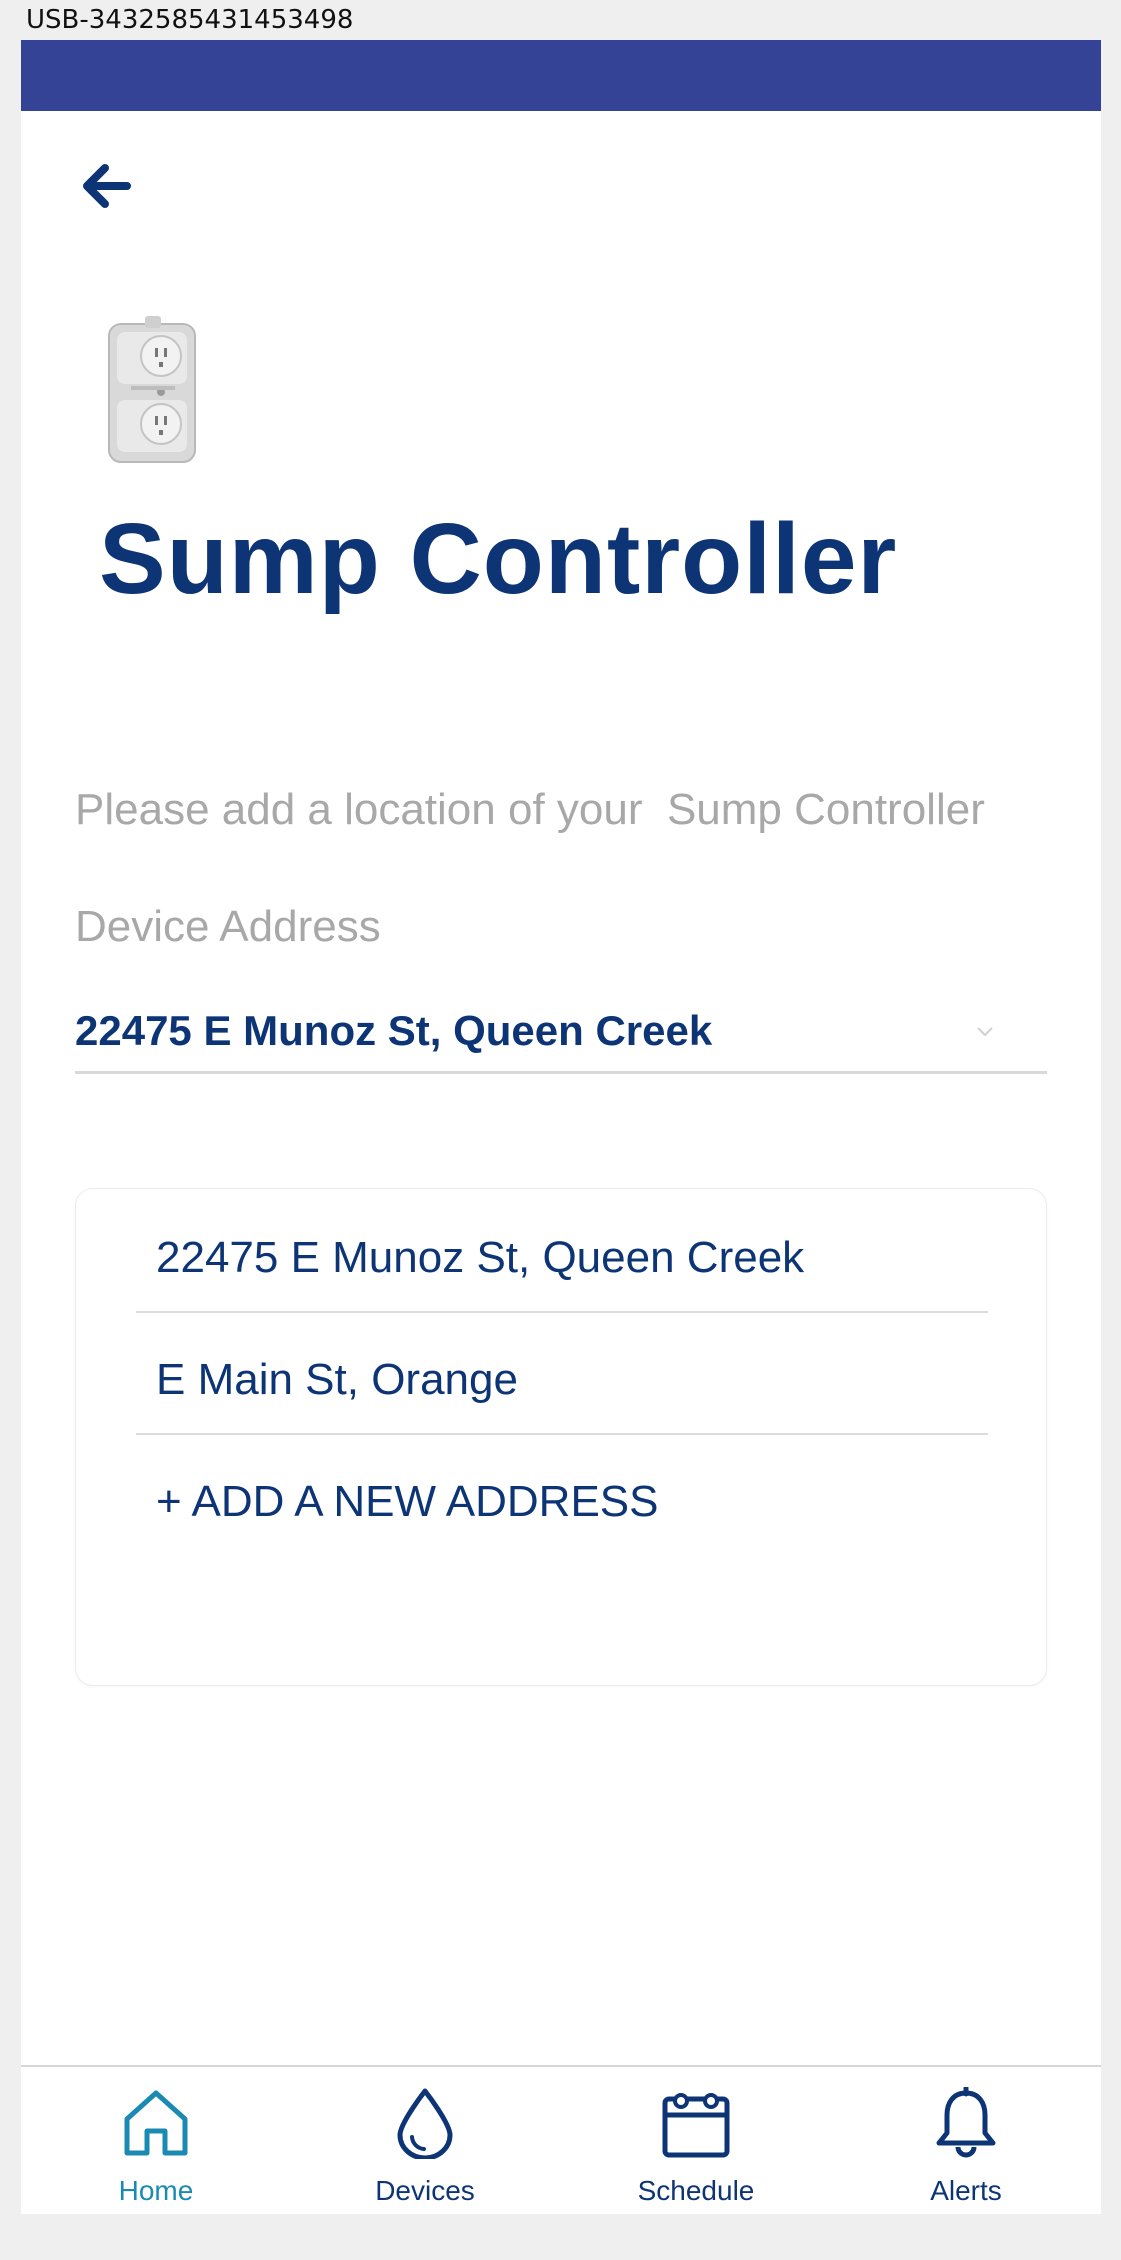 Image resolution: width=1121 pixels, height=2260 pixels. I want to click on water-drop-icon, so click(425, 2123).